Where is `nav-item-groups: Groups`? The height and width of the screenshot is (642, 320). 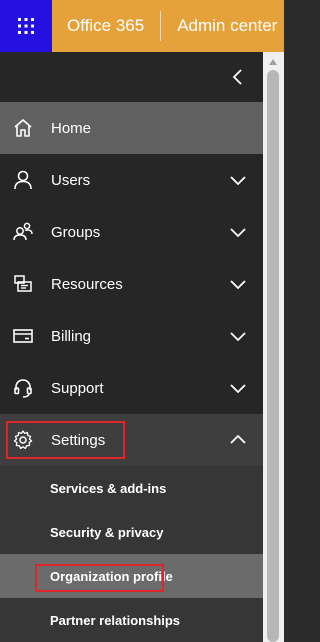
nav-item-groups: Groups is located at coordinates (131, 232).